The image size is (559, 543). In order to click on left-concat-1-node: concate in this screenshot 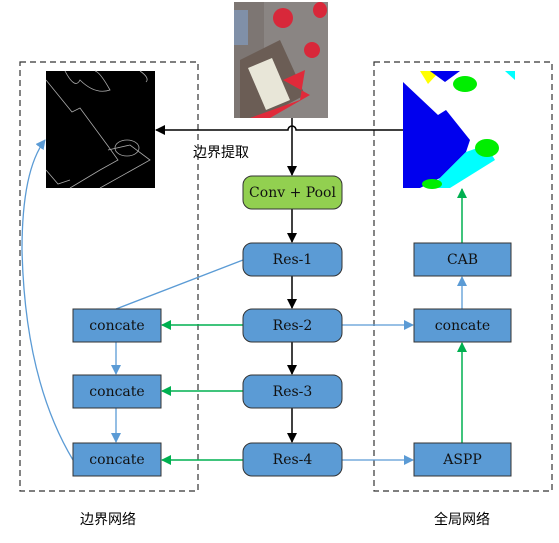, I will do `click(117, 325)`.